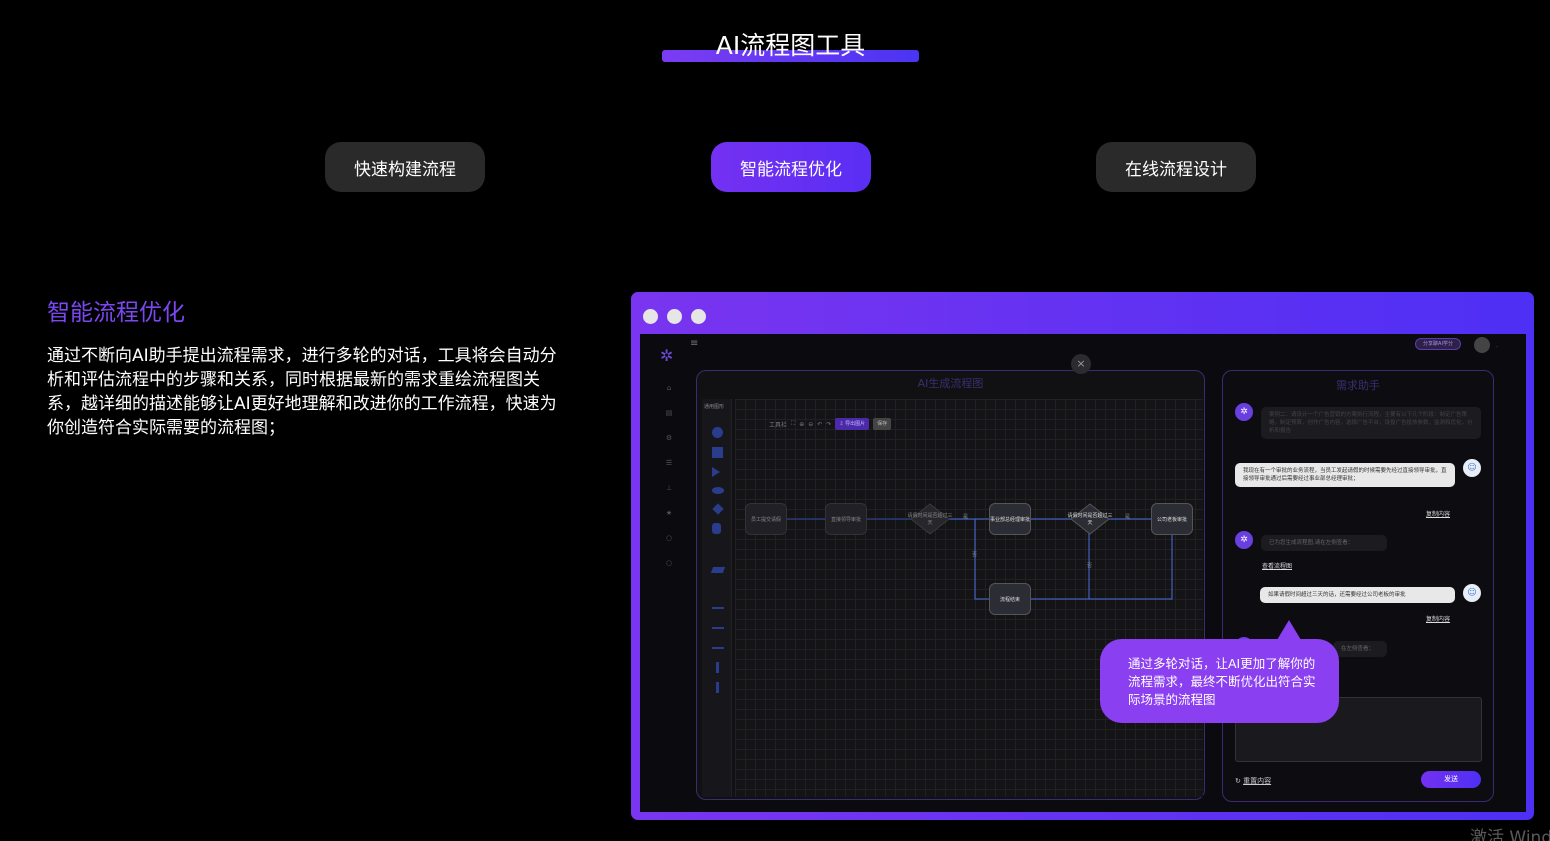 This screenshot has width=1550, height=841. What do you see at coordinates (1289, 630) in the screenshot?
I see `callout-tail` at bounding box center [1289, 630].